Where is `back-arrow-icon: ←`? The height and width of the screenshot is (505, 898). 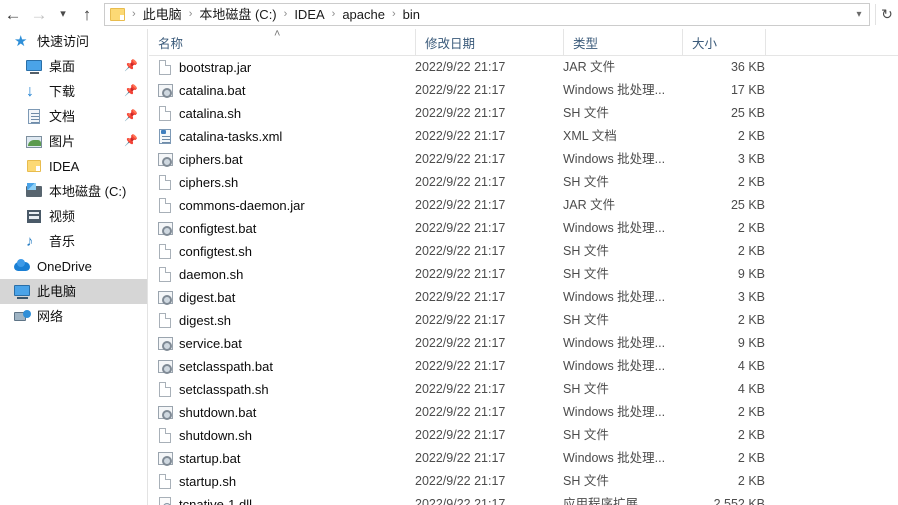
back-arrow-icon: ← is located at coordinates (13, 14).